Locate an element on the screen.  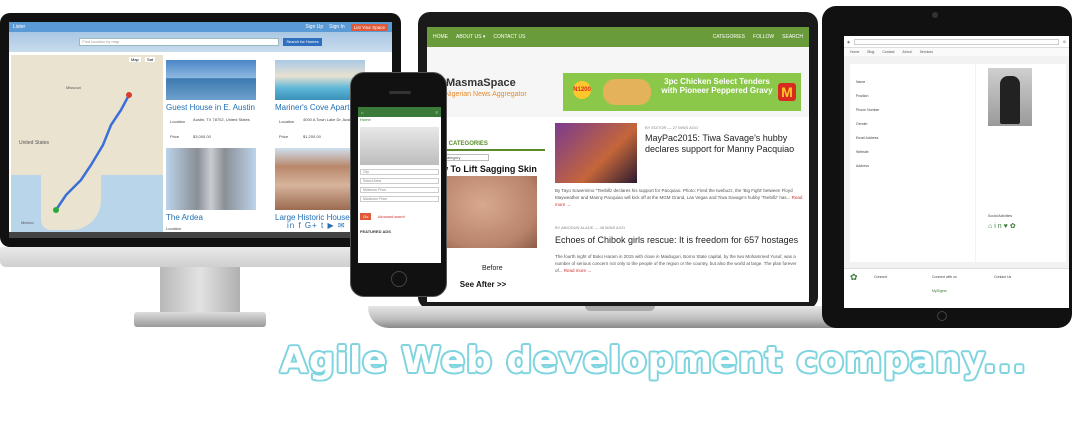
nav-search: SEARCH is located at coordinates (792, 37).